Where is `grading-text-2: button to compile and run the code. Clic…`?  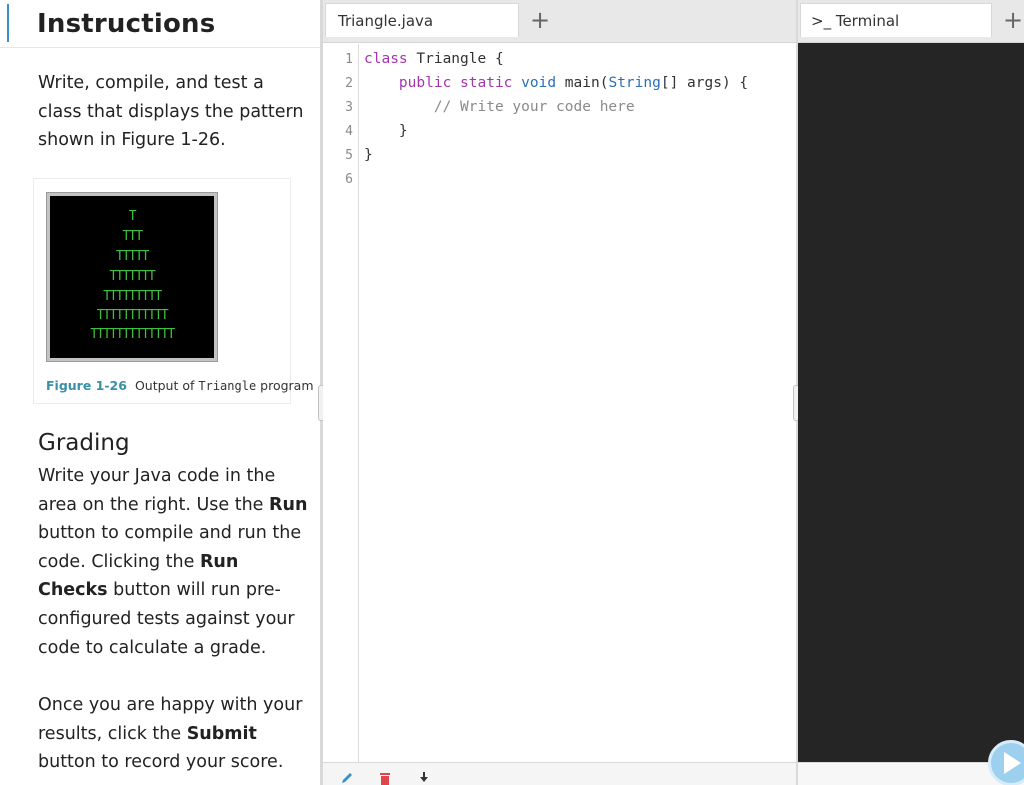 grading-text-2: button to compile and run the code. Clic… is located at coordinates (170, 547).